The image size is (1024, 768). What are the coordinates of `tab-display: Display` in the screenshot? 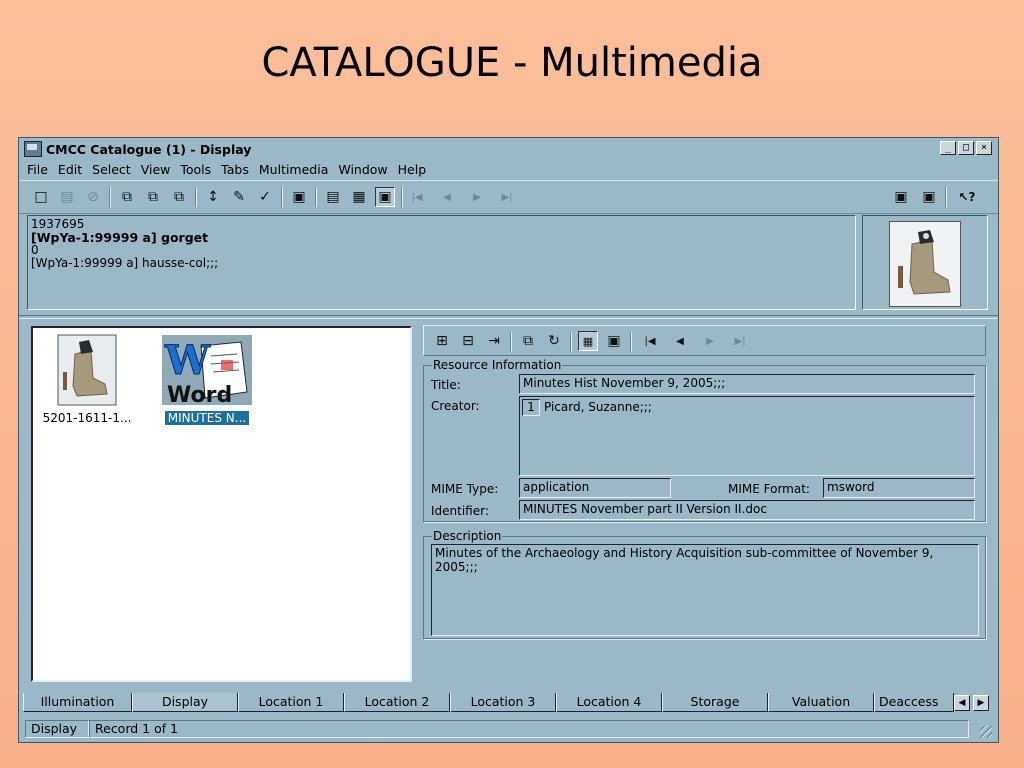 It's located at (185, 702).